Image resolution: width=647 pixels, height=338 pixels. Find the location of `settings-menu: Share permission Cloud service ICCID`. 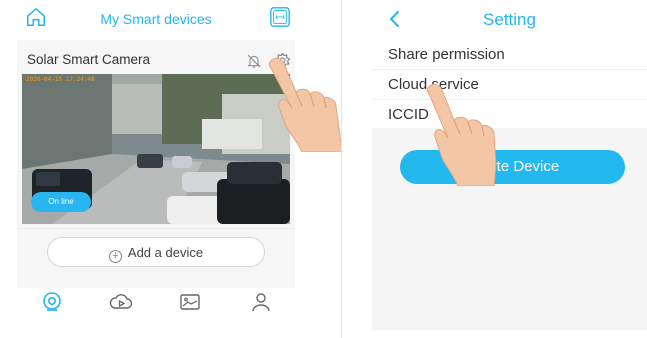

settings-menu: Share permission Cloud service ICCID is located at coordinates (509, 85).